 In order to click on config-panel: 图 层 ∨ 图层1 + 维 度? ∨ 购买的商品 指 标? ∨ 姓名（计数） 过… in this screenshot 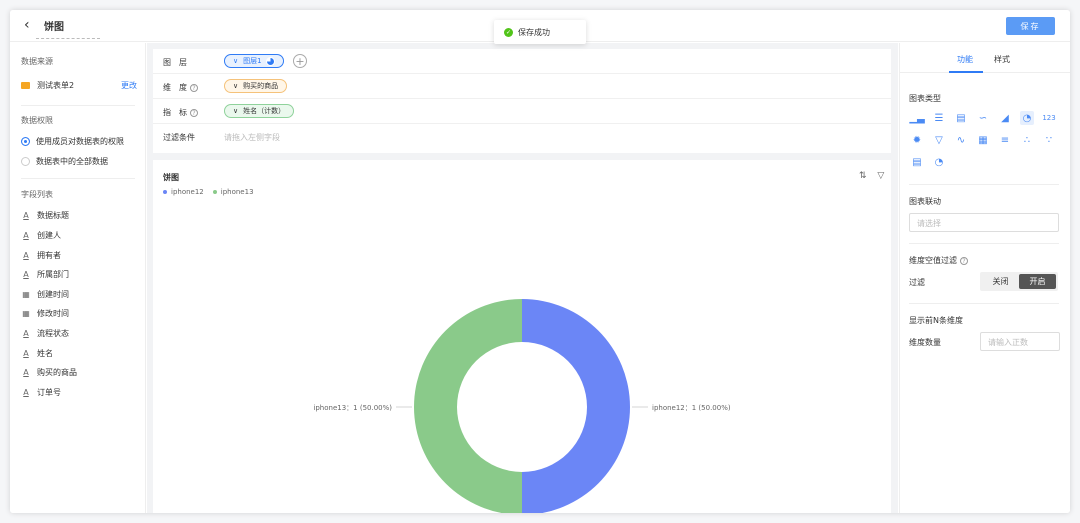, I will do `click(522, 101)`.